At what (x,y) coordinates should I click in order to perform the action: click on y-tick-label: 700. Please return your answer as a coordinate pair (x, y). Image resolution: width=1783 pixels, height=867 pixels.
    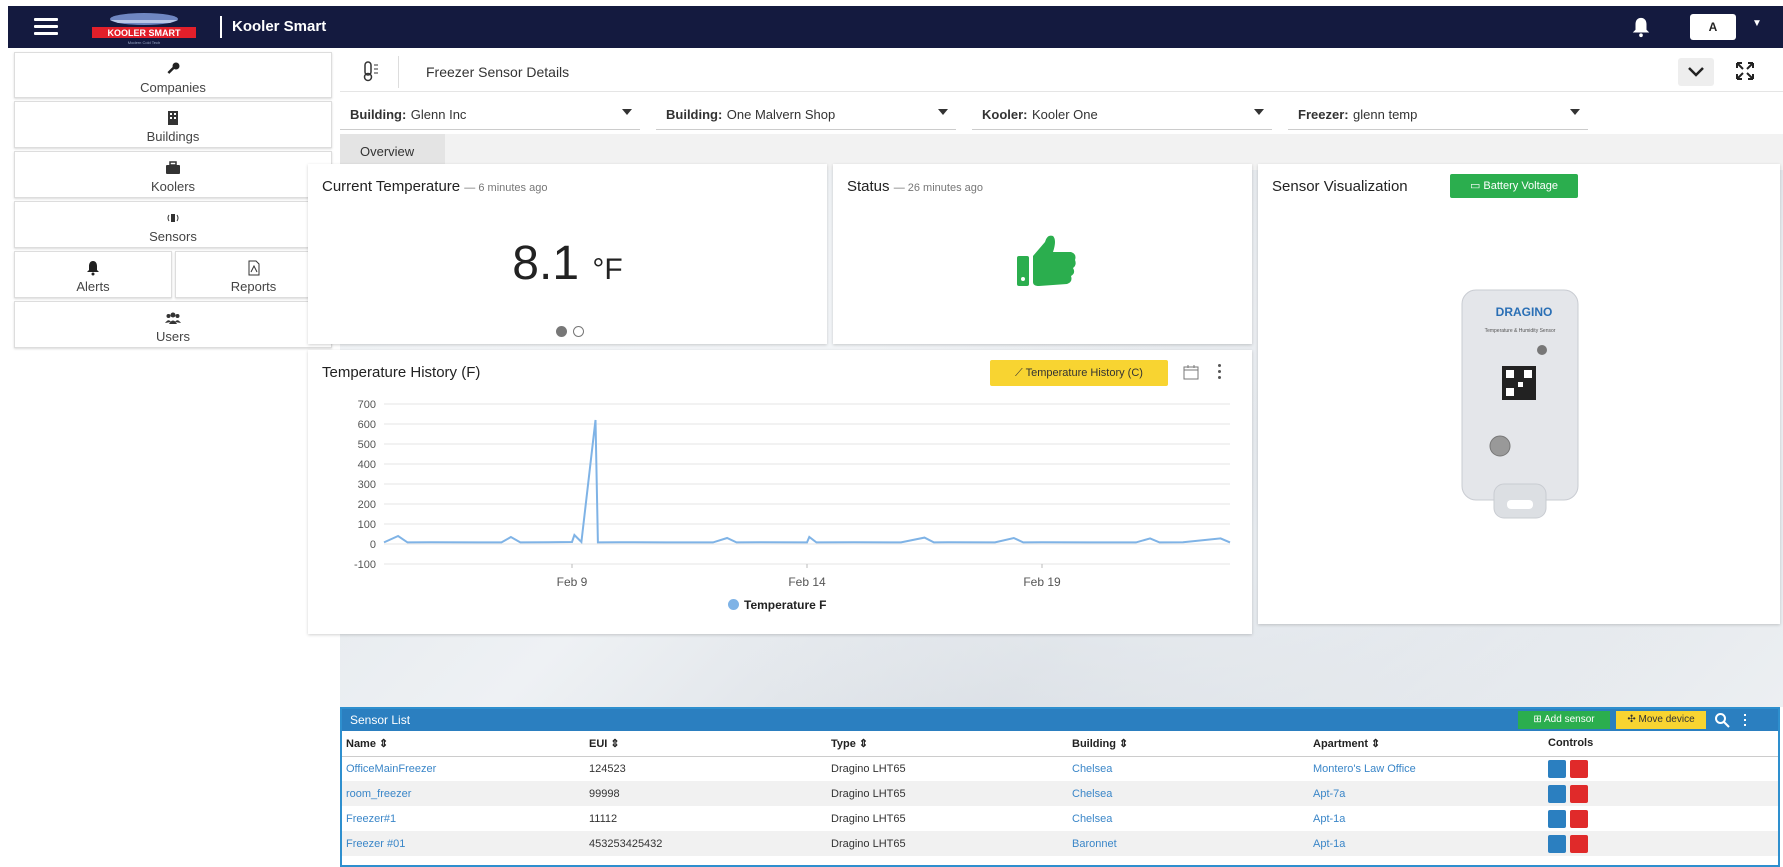
    Looking at the image, I should click on (367, 405).